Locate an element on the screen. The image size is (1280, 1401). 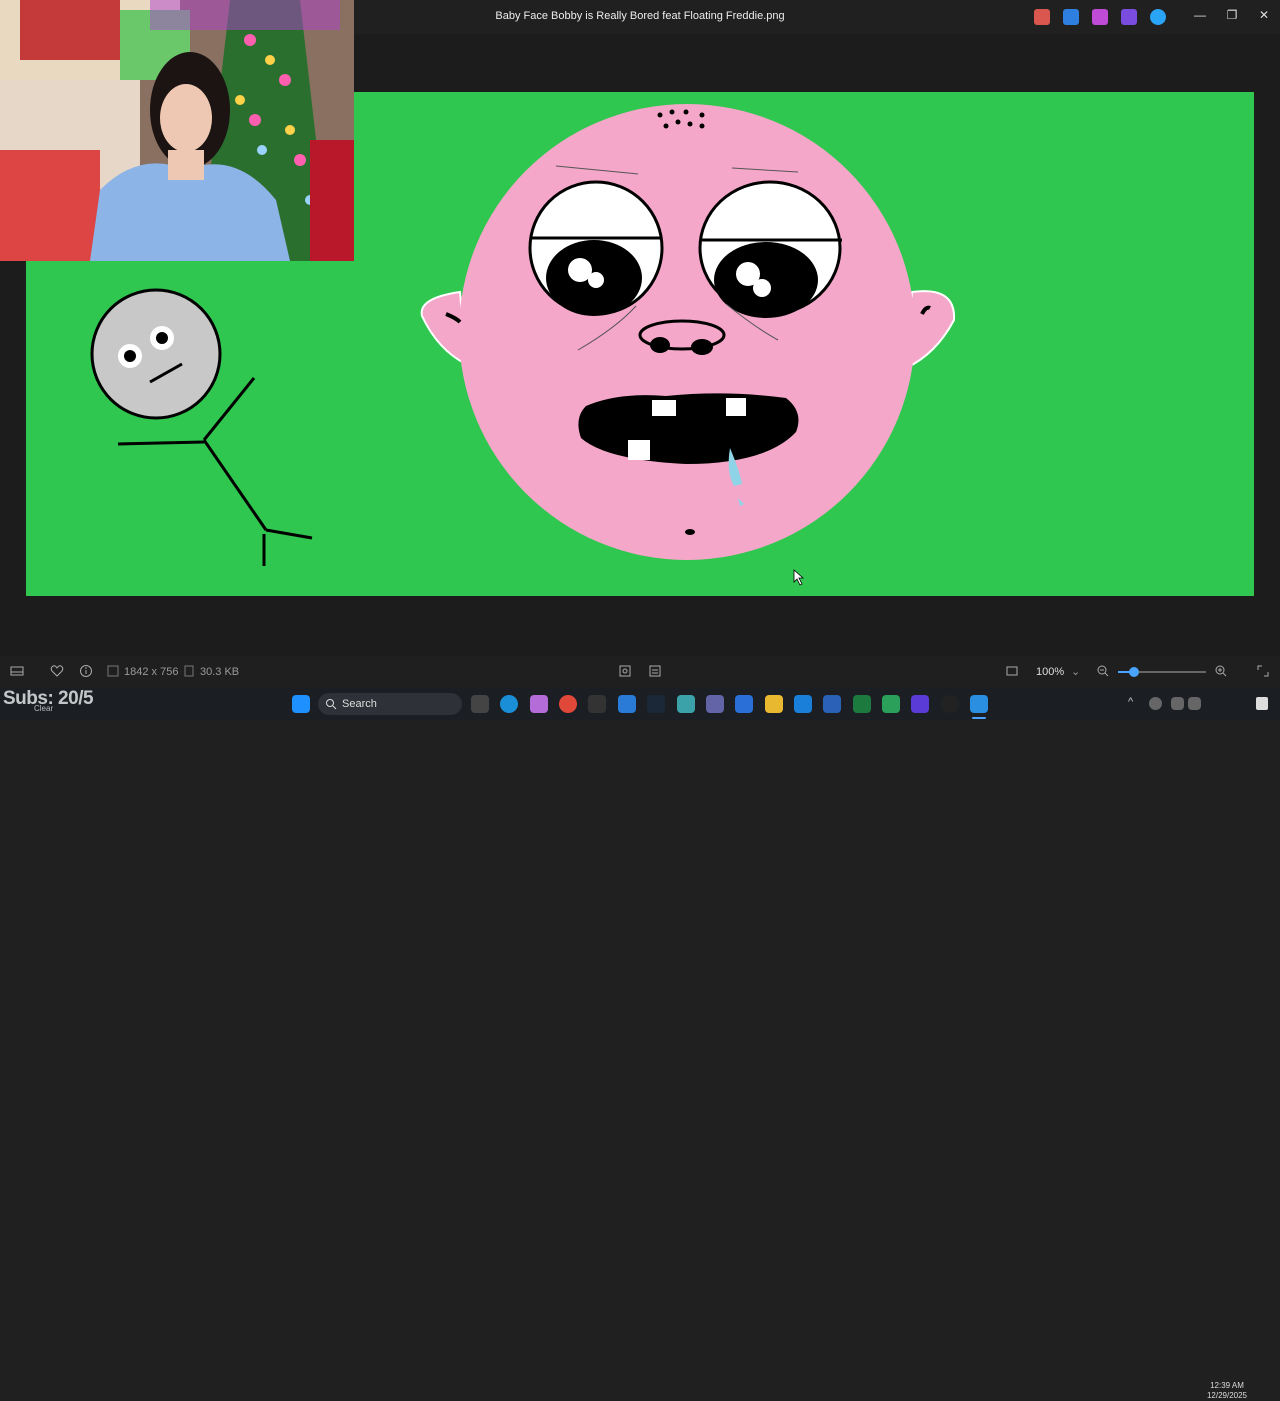
edge-icon is located at coordinates (509, 704).